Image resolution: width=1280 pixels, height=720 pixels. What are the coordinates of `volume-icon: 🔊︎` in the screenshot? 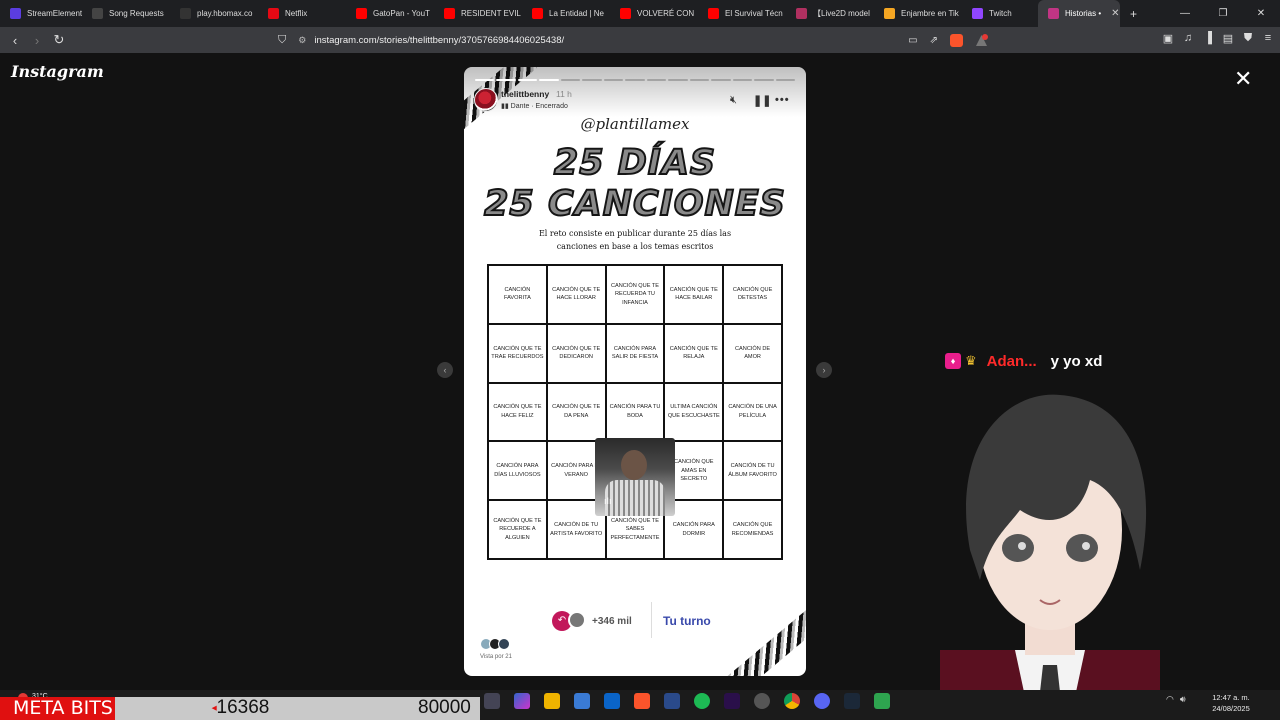 It's located at (1183, 699).